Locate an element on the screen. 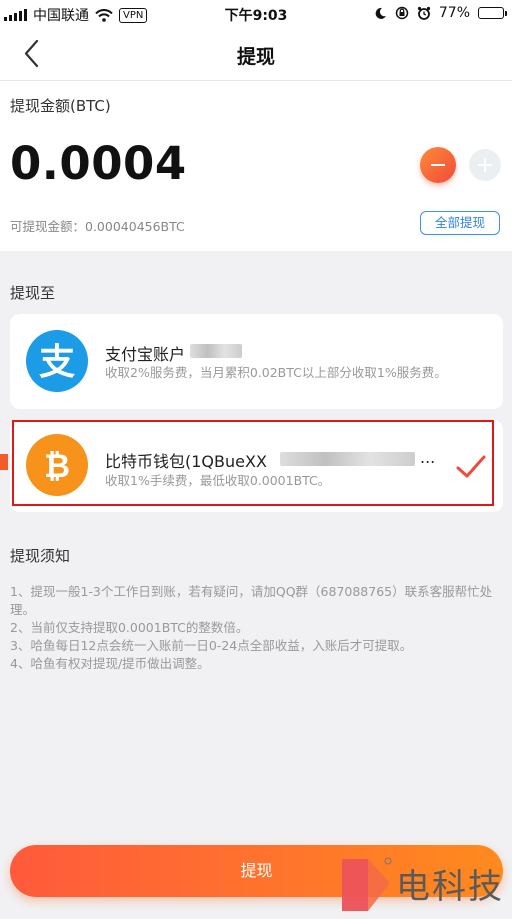  option-alipay: 支 支付宝账户 收取2%服务费，当月累积0.02BTC以上部分收取1%服务费。 is located at coordinates (256, 361).